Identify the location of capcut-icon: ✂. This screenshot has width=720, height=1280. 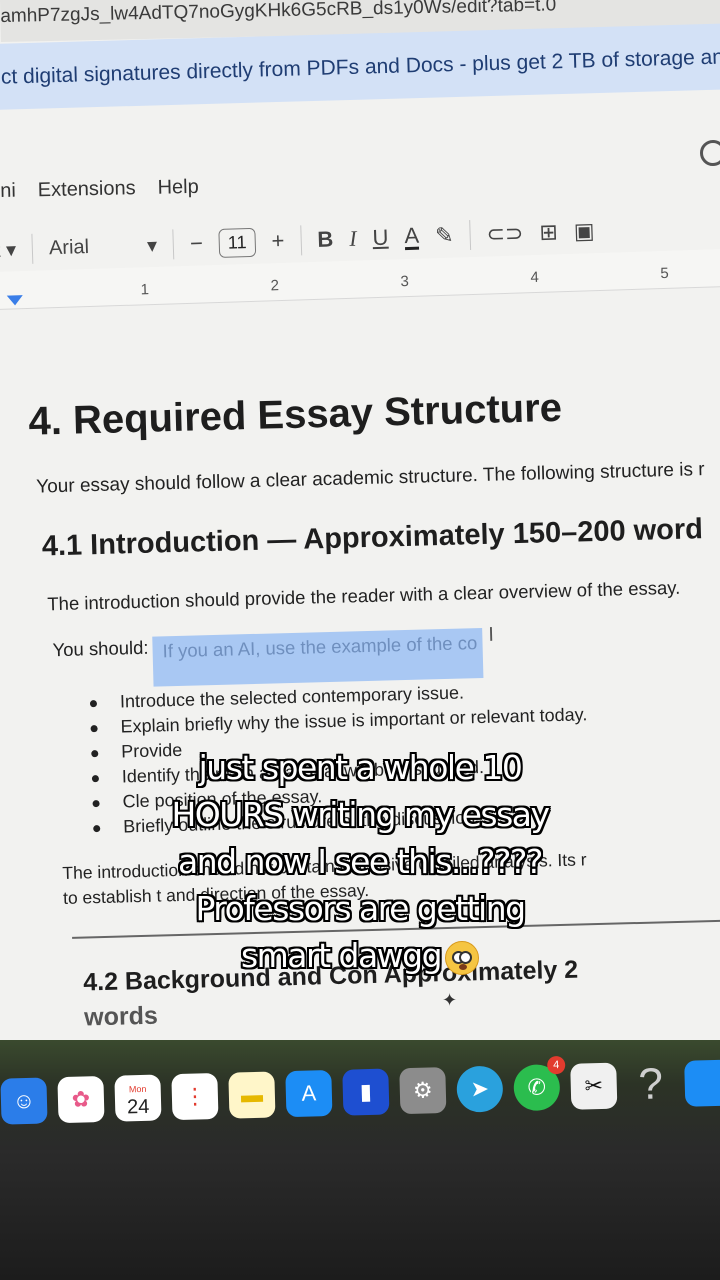
(594, 1086).